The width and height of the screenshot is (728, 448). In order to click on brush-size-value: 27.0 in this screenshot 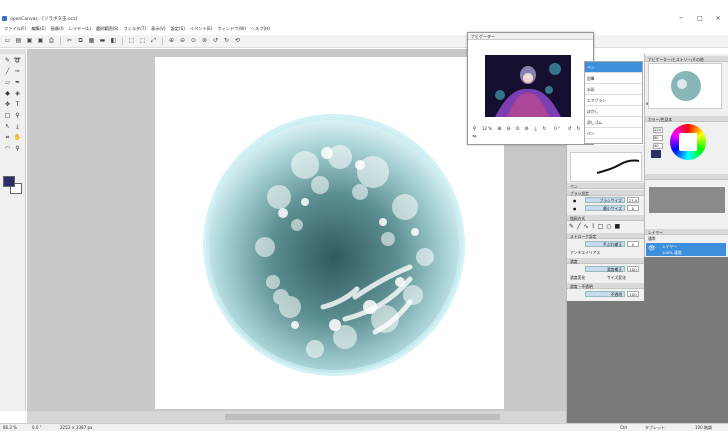, I will do `click(633, 200)`.